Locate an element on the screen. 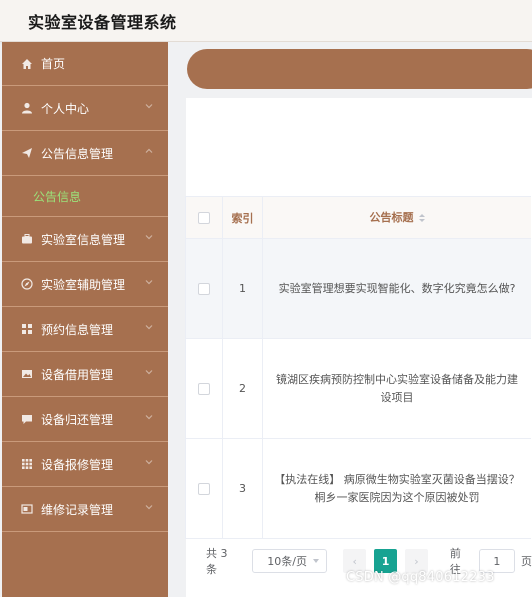  message-icon is located at coordinates (27, 419).